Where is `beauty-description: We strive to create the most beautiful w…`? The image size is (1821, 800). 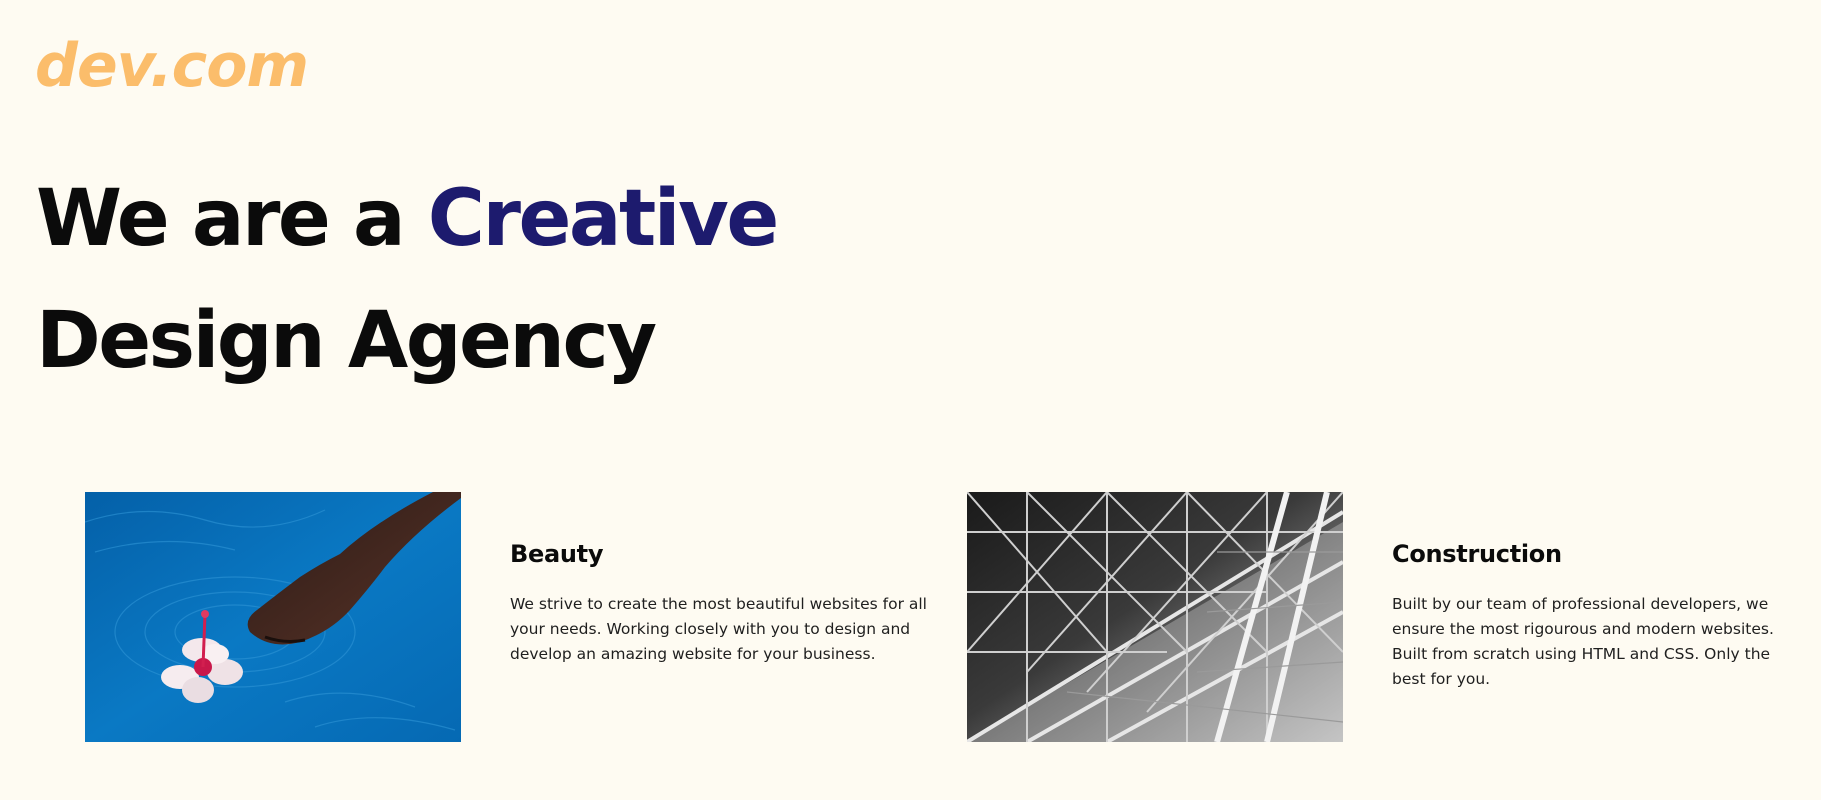 beauty-description: We strive to create the most beautiful w… is located at coordinates (718, 629).